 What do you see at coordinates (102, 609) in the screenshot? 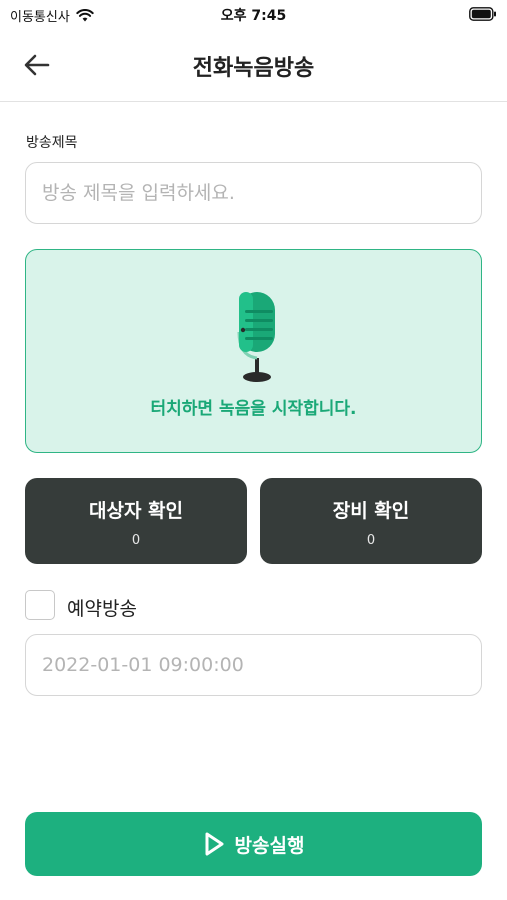
I see `reservation-label: 예약방송` at bounding box center [102, 609].